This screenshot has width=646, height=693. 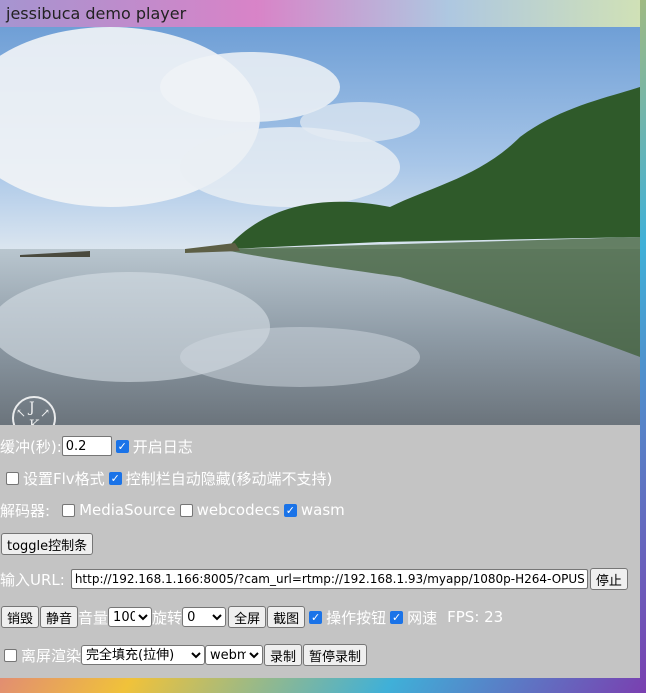 I want to click on record-button: 录制, so click(x=283, y=655).